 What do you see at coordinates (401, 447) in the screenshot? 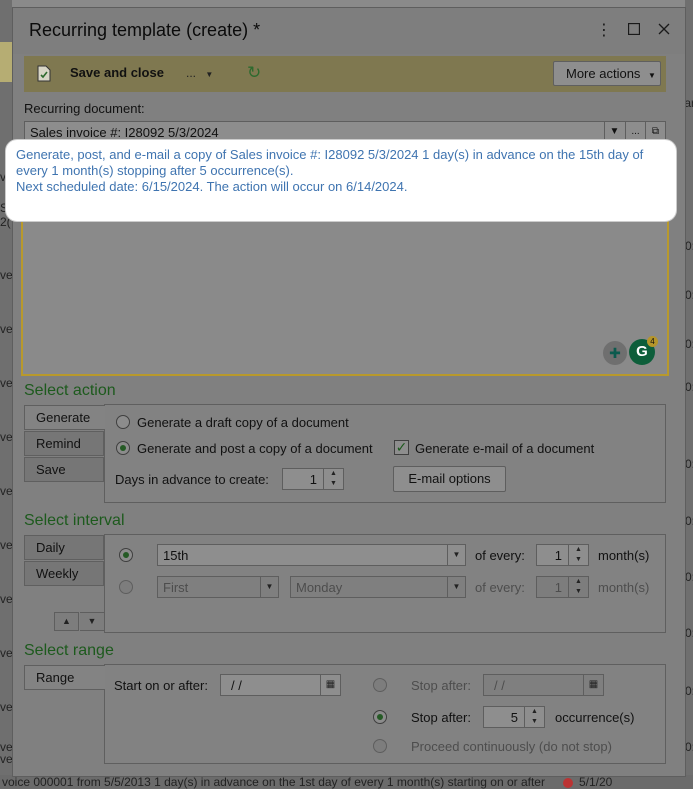
I see `email-checkbox: ✓` at bounding box center [401, 447].